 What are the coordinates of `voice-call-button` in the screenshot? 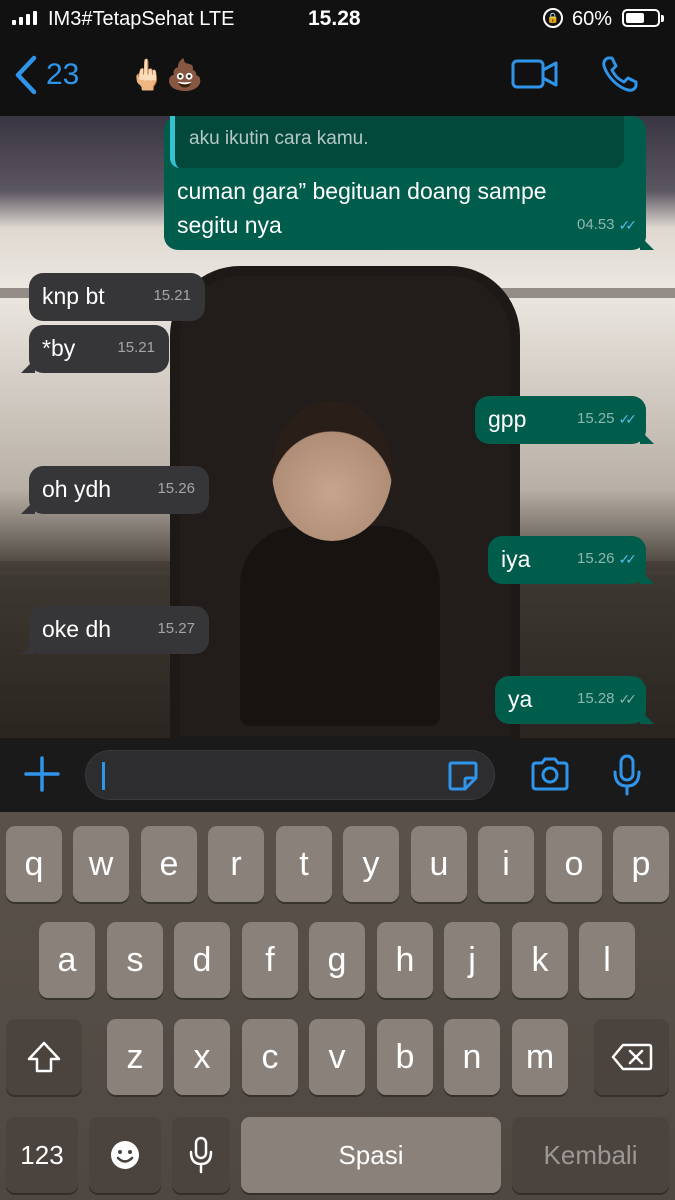 It's located at (620, 76).